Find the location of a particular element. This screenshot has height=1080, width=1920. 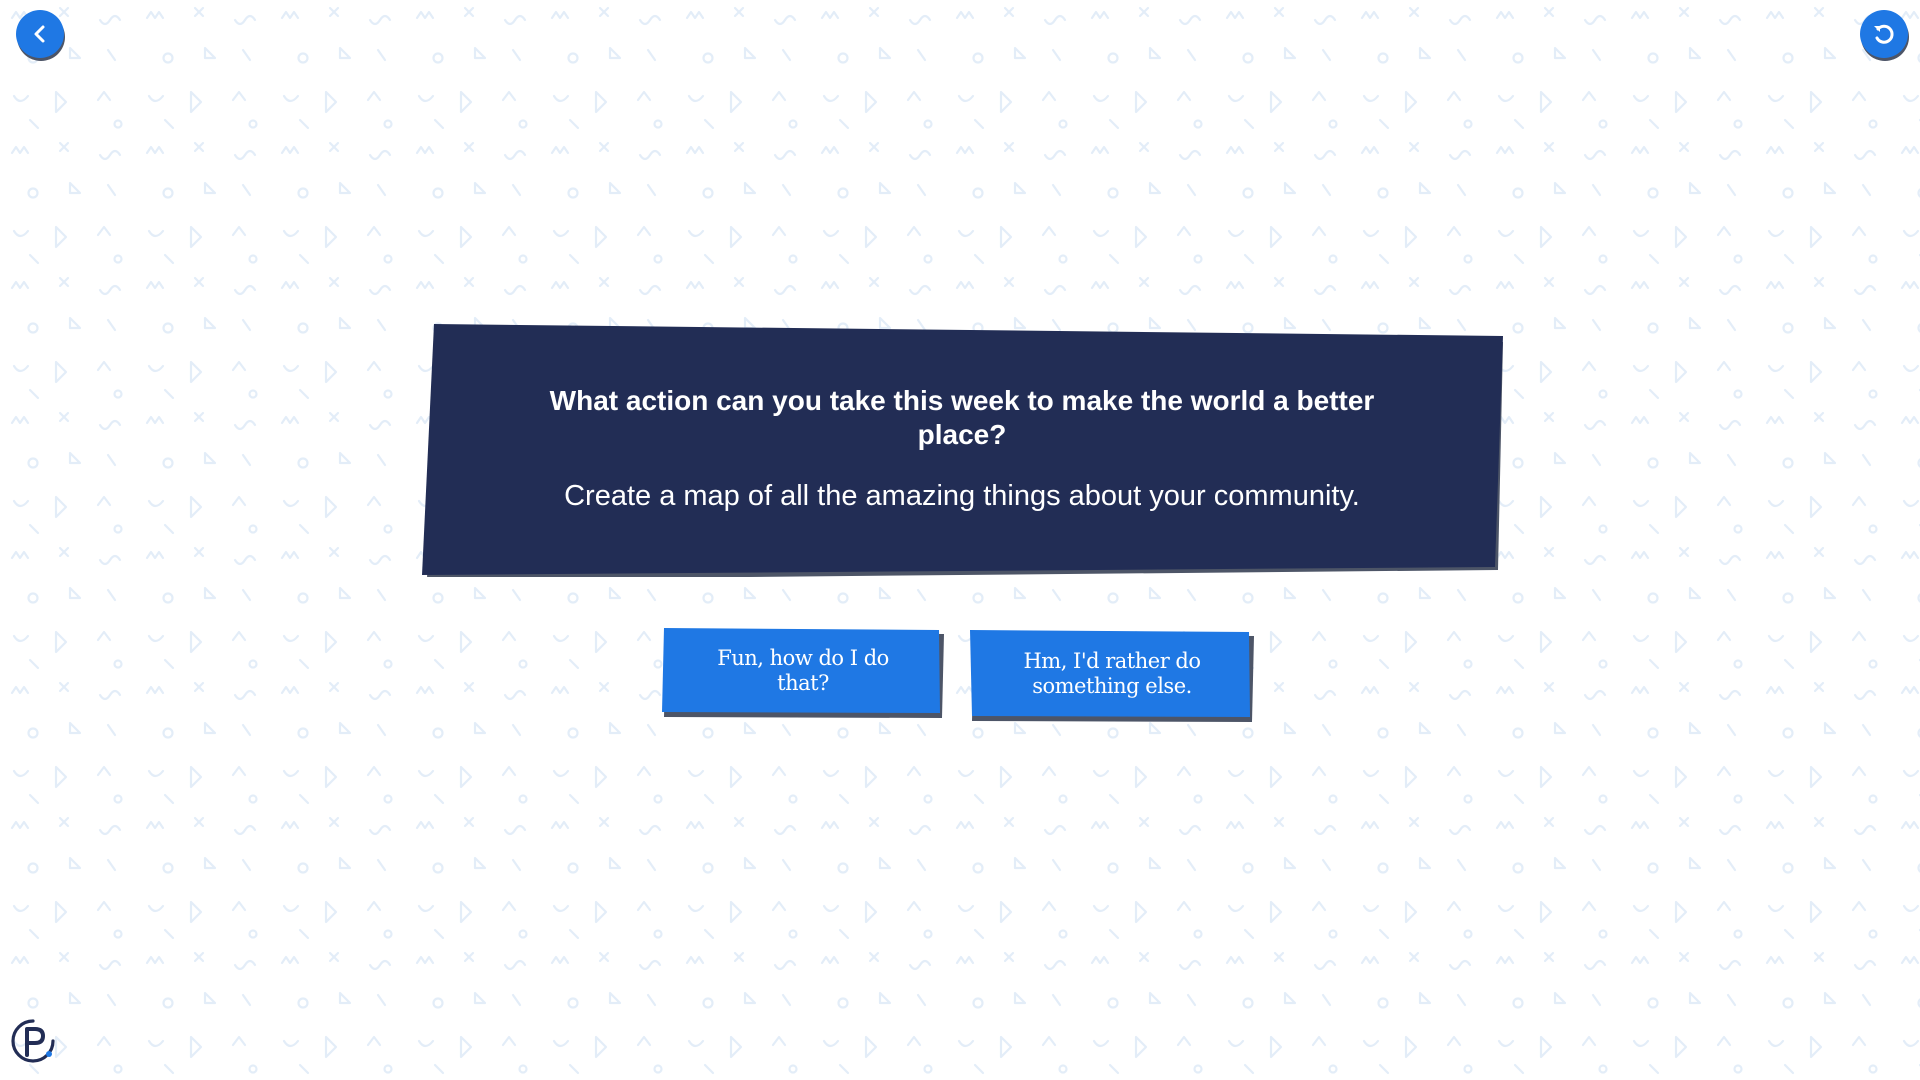

restart-icon is located at coordinates (1884, 34).